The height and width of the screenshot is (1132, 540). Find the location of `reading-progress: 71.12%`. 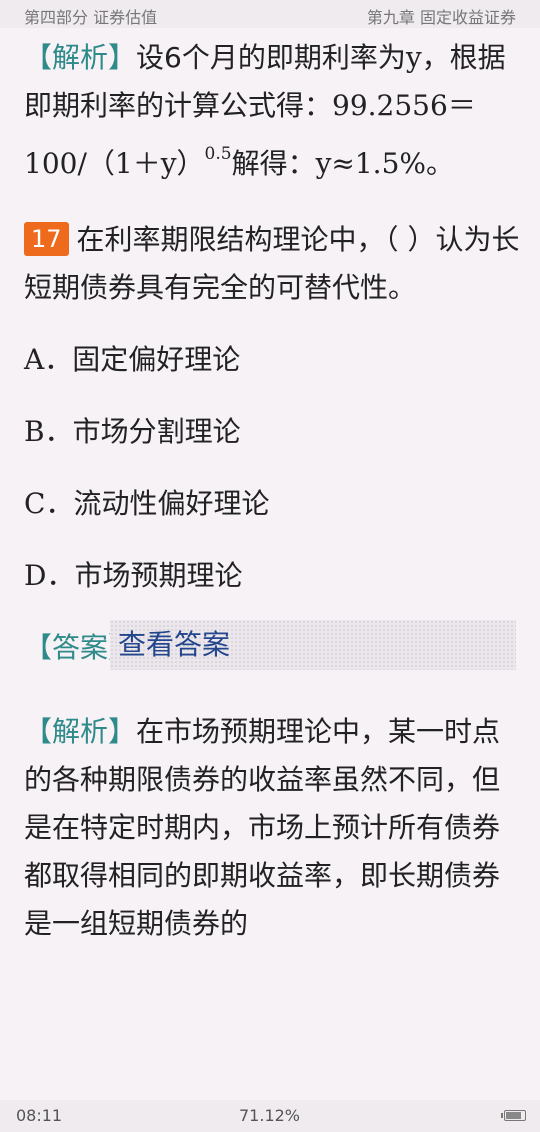

reading-progress: 71.12% is located at coordinates (270, 1115).